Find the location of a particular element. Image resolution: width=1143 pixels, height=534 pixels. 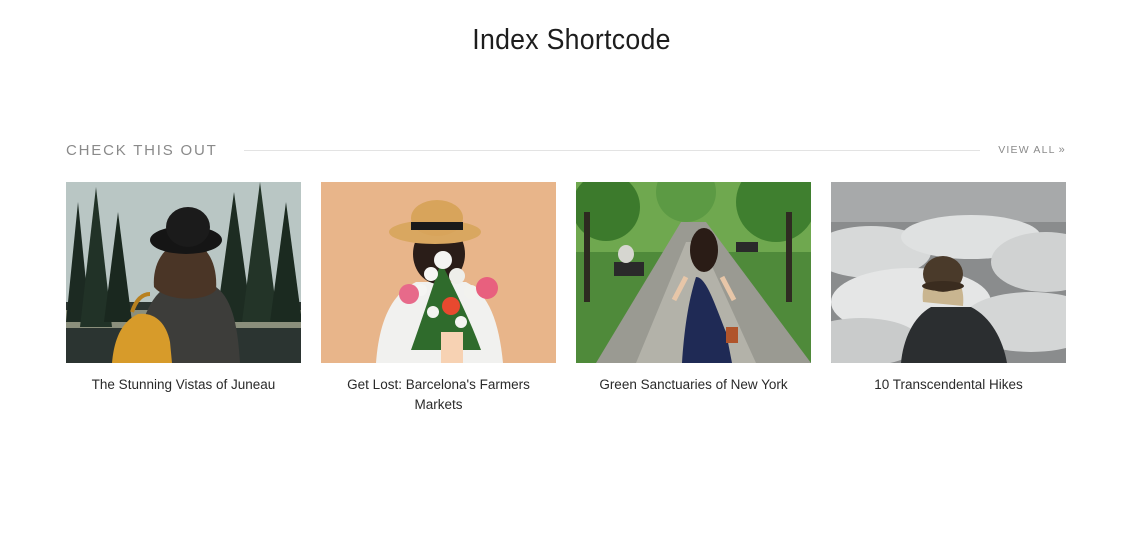

post-card: The Stunning Vistas of Juneau is located at coordinates (183, 298).